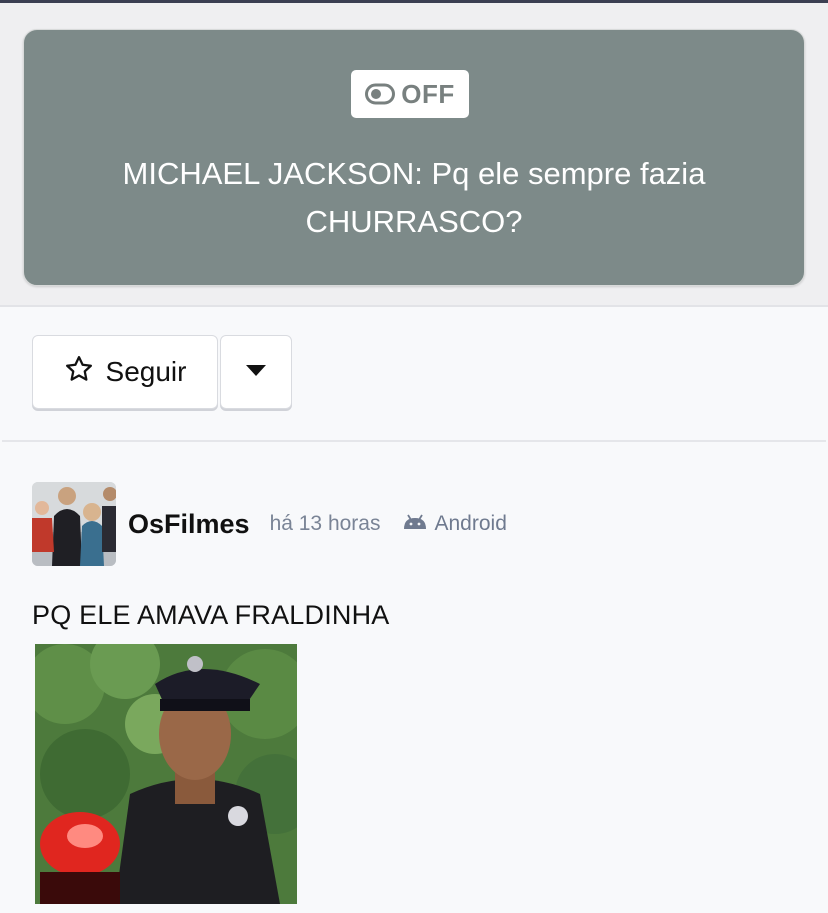 This screenshot has width=828, height=913. Describe the element at coordinates (414, 441) in the screenshot. I see `section-divider` at that location.